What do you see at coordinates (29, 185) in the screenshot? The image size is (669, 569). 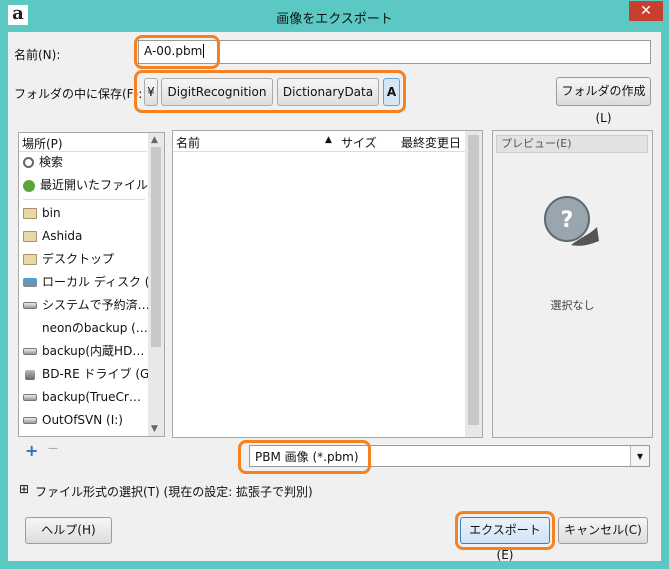 I see `recent-icon` at bounding box center [29, 185].